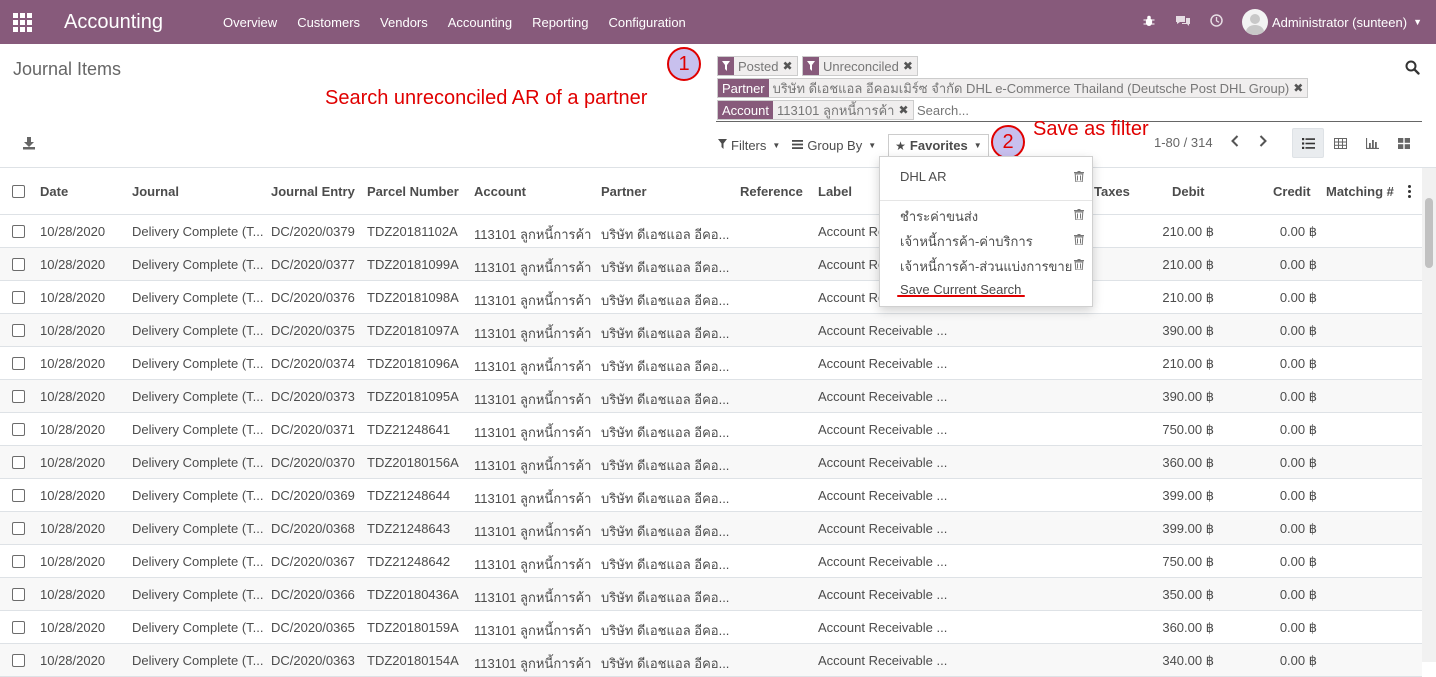 Image resolution: width=1436 pixels, height=677 pixels. Describe the element at coordinates (938, 145) in the screenshot. I see `favorites-button: ★ Favorites ▼` at that location.